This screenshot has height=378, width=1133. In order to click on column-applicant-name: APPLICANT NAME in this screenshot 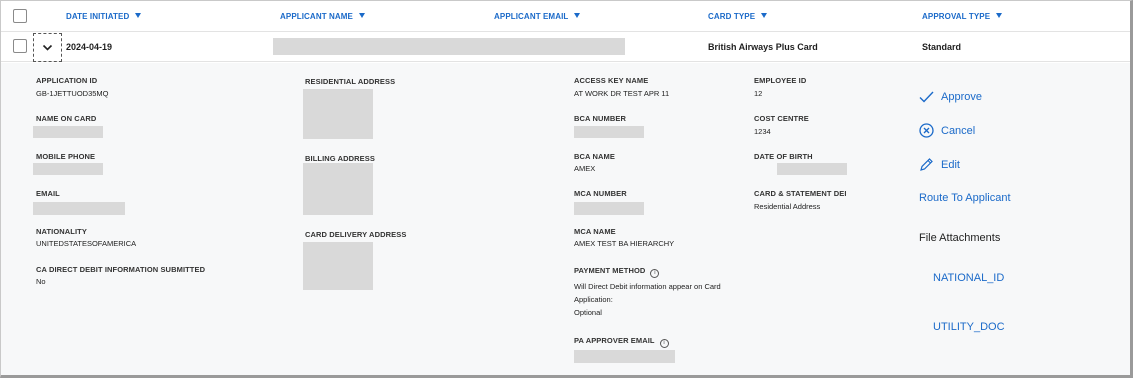, I will do `click(322, 16)`.